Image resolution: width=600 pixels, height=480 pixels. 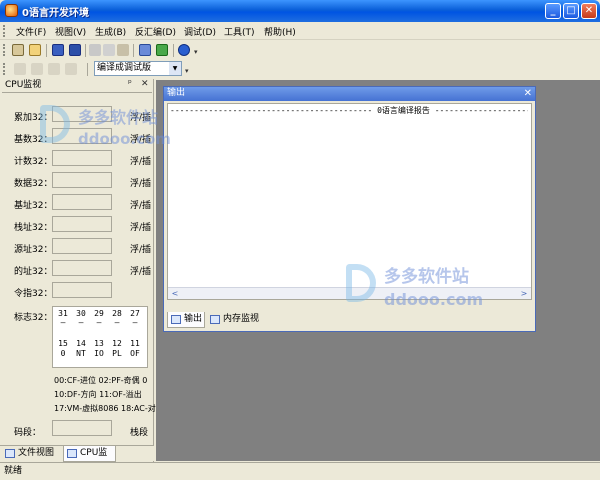 What do you see at coordinates (75, 50) in the screenshot?
I see `save-all-icon` at bounding box center [75, 50].